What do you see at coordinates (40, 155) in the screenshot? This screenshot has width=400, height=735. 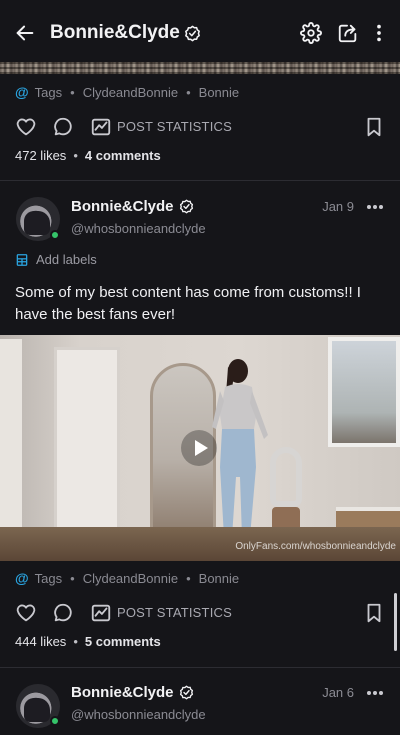 I see `likes-count: 472 likes` at bounding box center [40, 155].